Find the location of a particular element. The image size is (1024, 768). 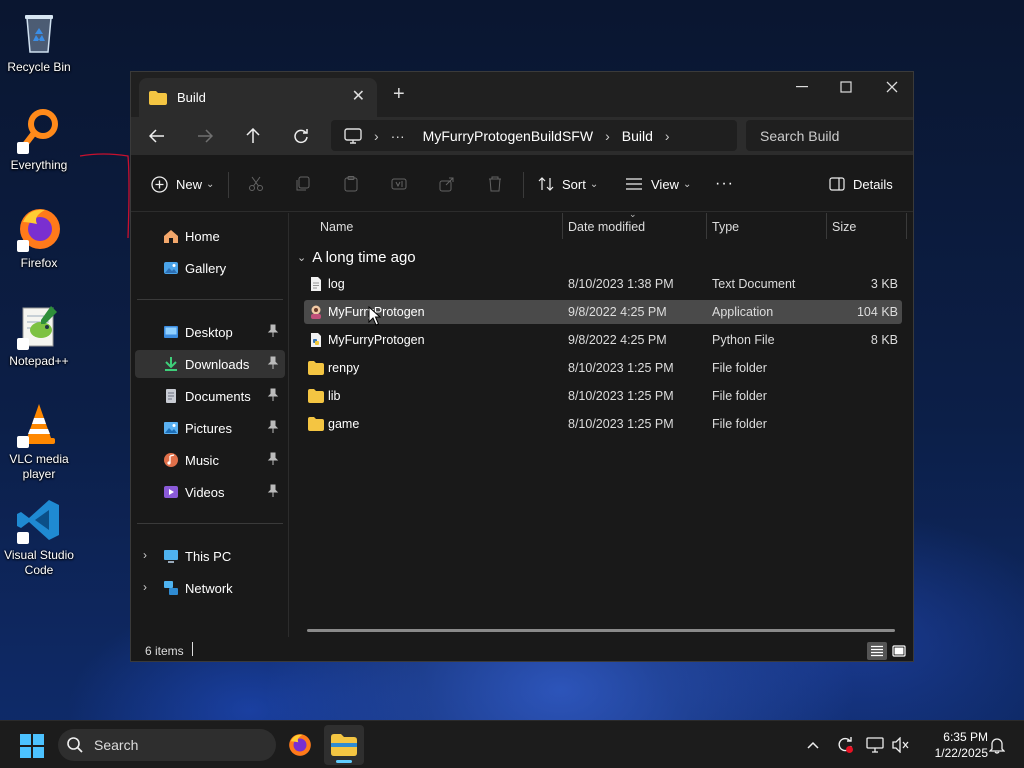

file-row: game 8/10/2023 1:25 PM File folder is located at coordinates (603, 424).